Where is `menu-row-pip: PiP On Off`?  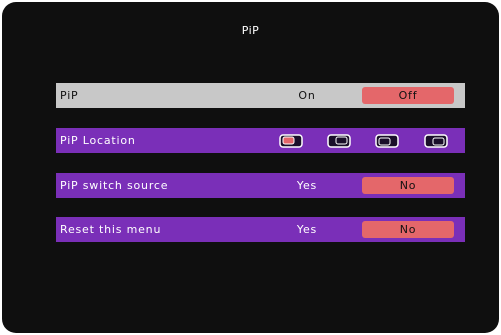
menu-row-pip: PiP On Off is located at coordinates (260, 95).